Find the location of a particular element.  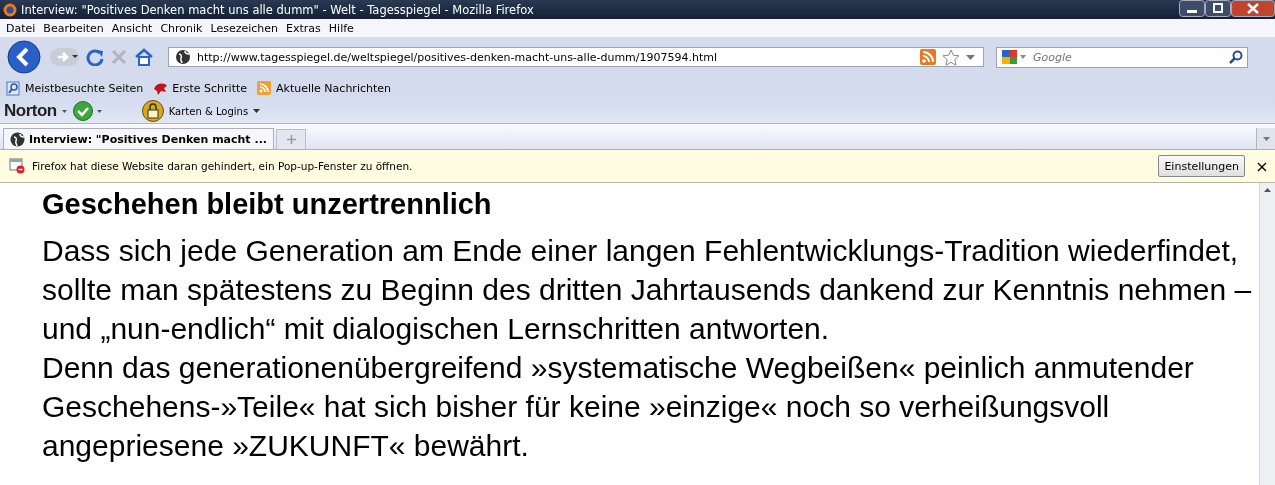

menu-item: Chronik is located at coordinates (181, 28).